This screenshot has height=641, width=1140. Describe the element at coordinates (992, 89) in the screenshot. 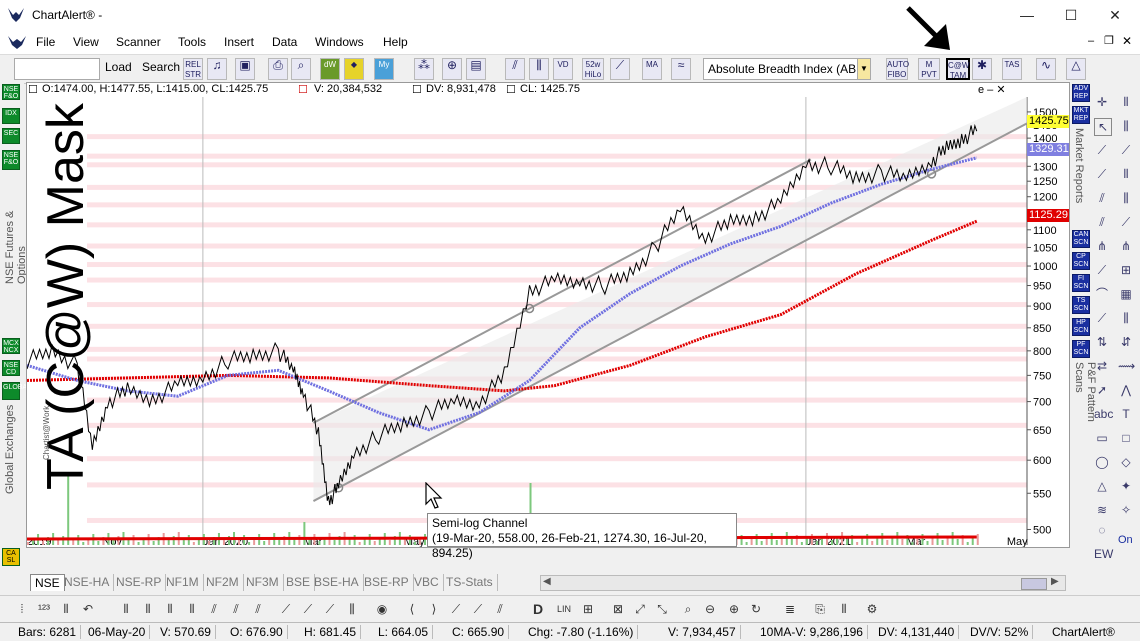

I see `chart-window-controls: e – ✕` at that location.